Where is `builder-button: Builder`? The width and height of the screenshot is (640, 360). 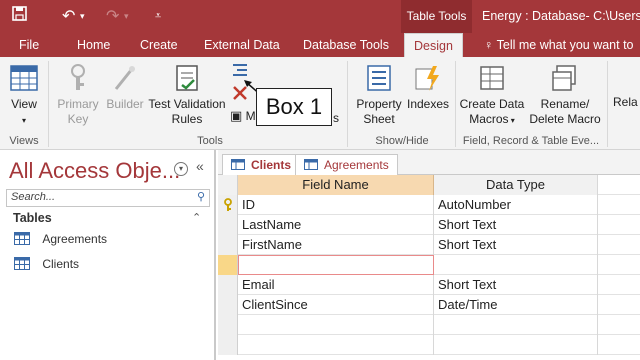
builder-button: Builder is located at coordinates (125, 87).